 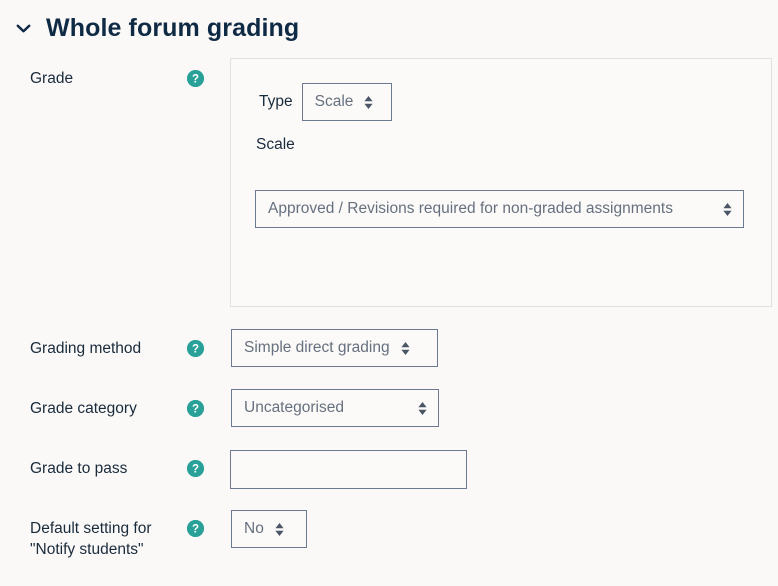 What do you see at coordinates (317, 347) in the screenshot?
I see `grading-method-select-value: Simple direct grading` at bounding box center [317, 347].